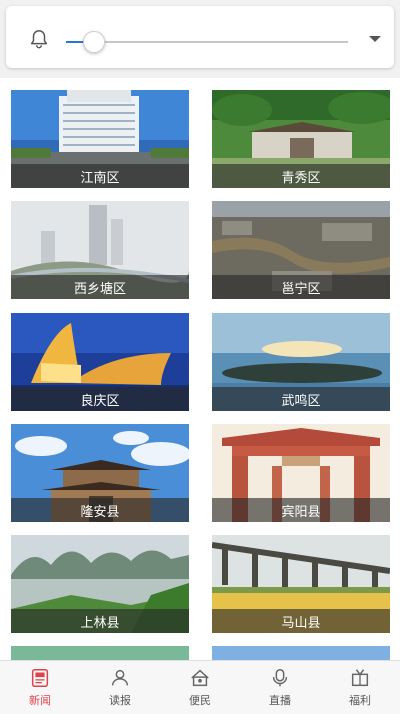 The width and height of the screenshot is (400, 714). What do you see at coordinates (301, 139) in the screenshot?
I see `district-tile: 青秀区` at bounding box center [301, 139].